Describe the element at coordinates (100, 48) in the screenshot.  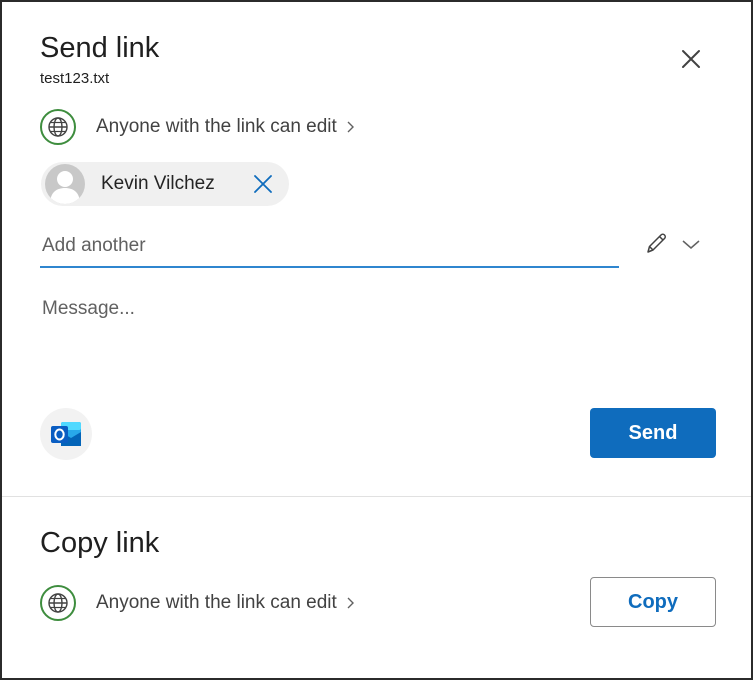
I see `send-link-title: Send link` at that location.